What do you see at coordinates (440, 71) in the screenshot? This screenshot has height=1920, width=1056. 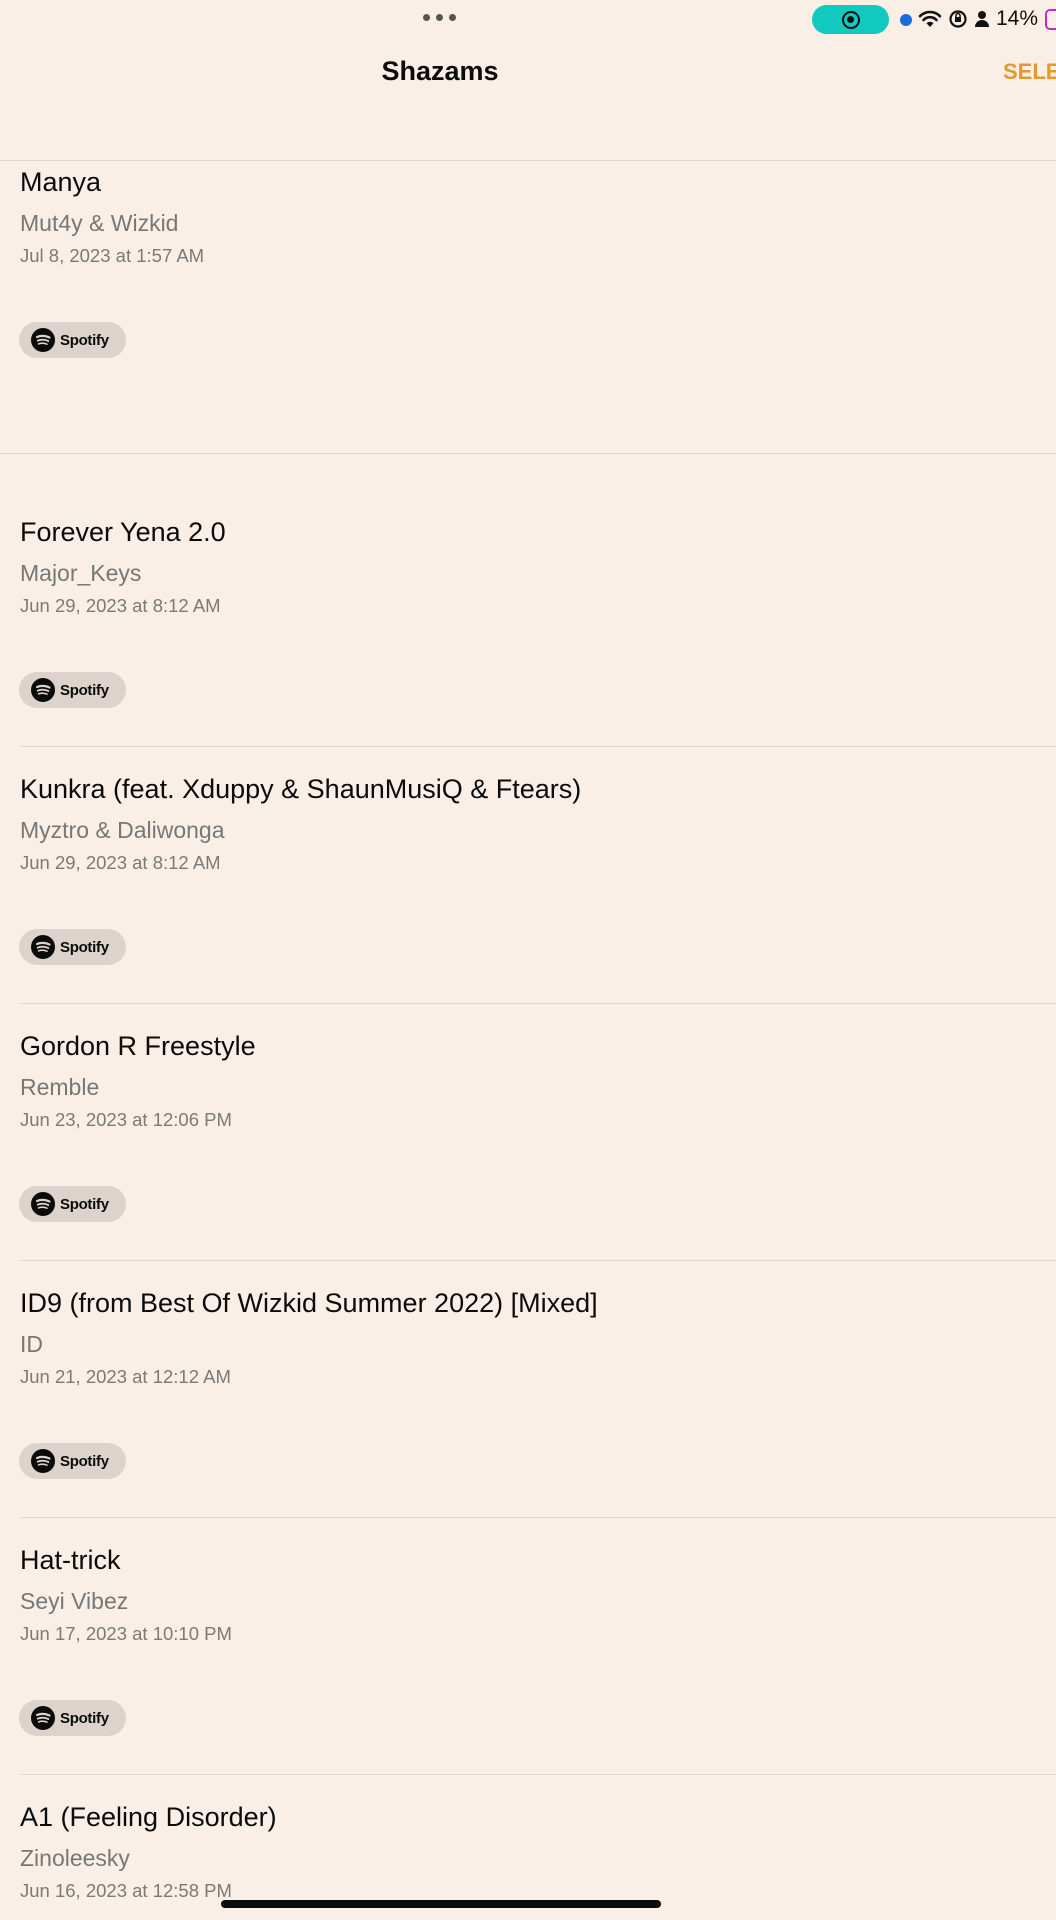 I see `page-title: Shazams` at bounding box center [440, 71].